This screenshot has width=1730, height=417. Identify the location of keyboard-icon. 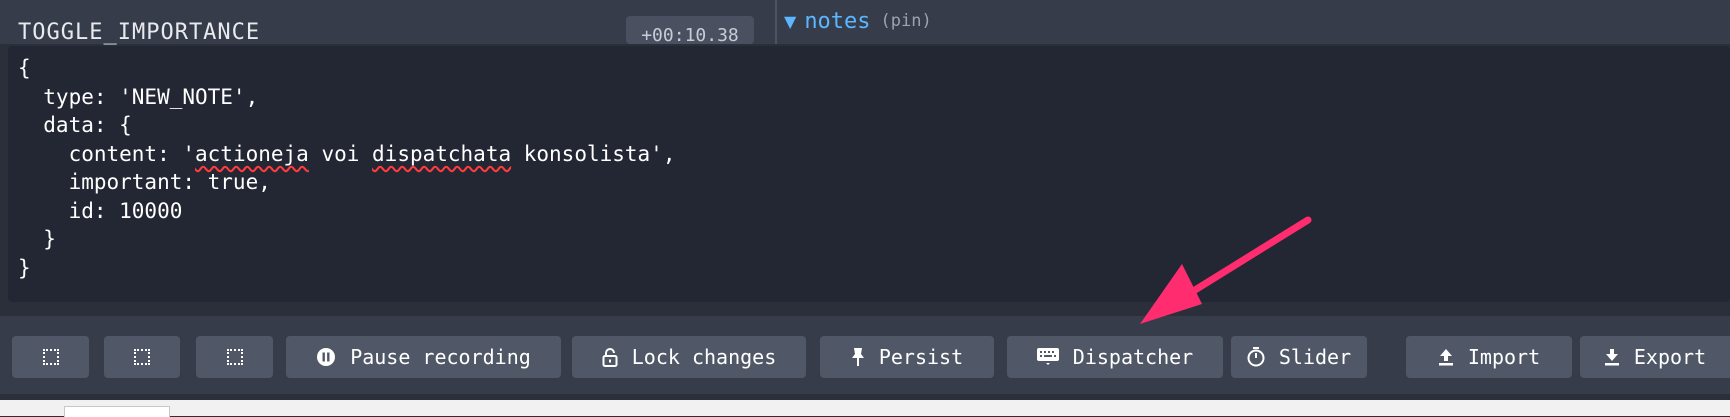
(1047, 357).